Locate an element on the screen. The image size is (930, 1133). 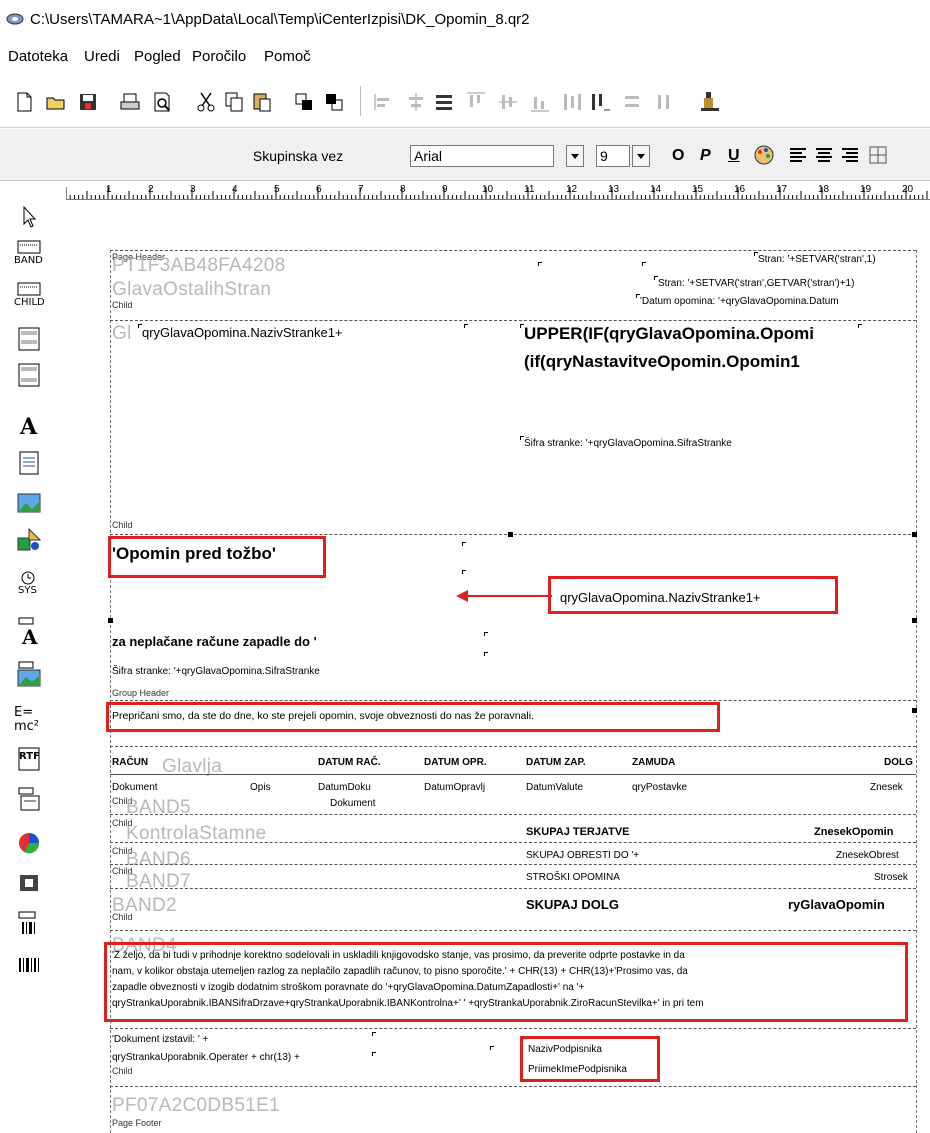
cell-datum-doku: DatumDoku is located at coordinates (344, 787).